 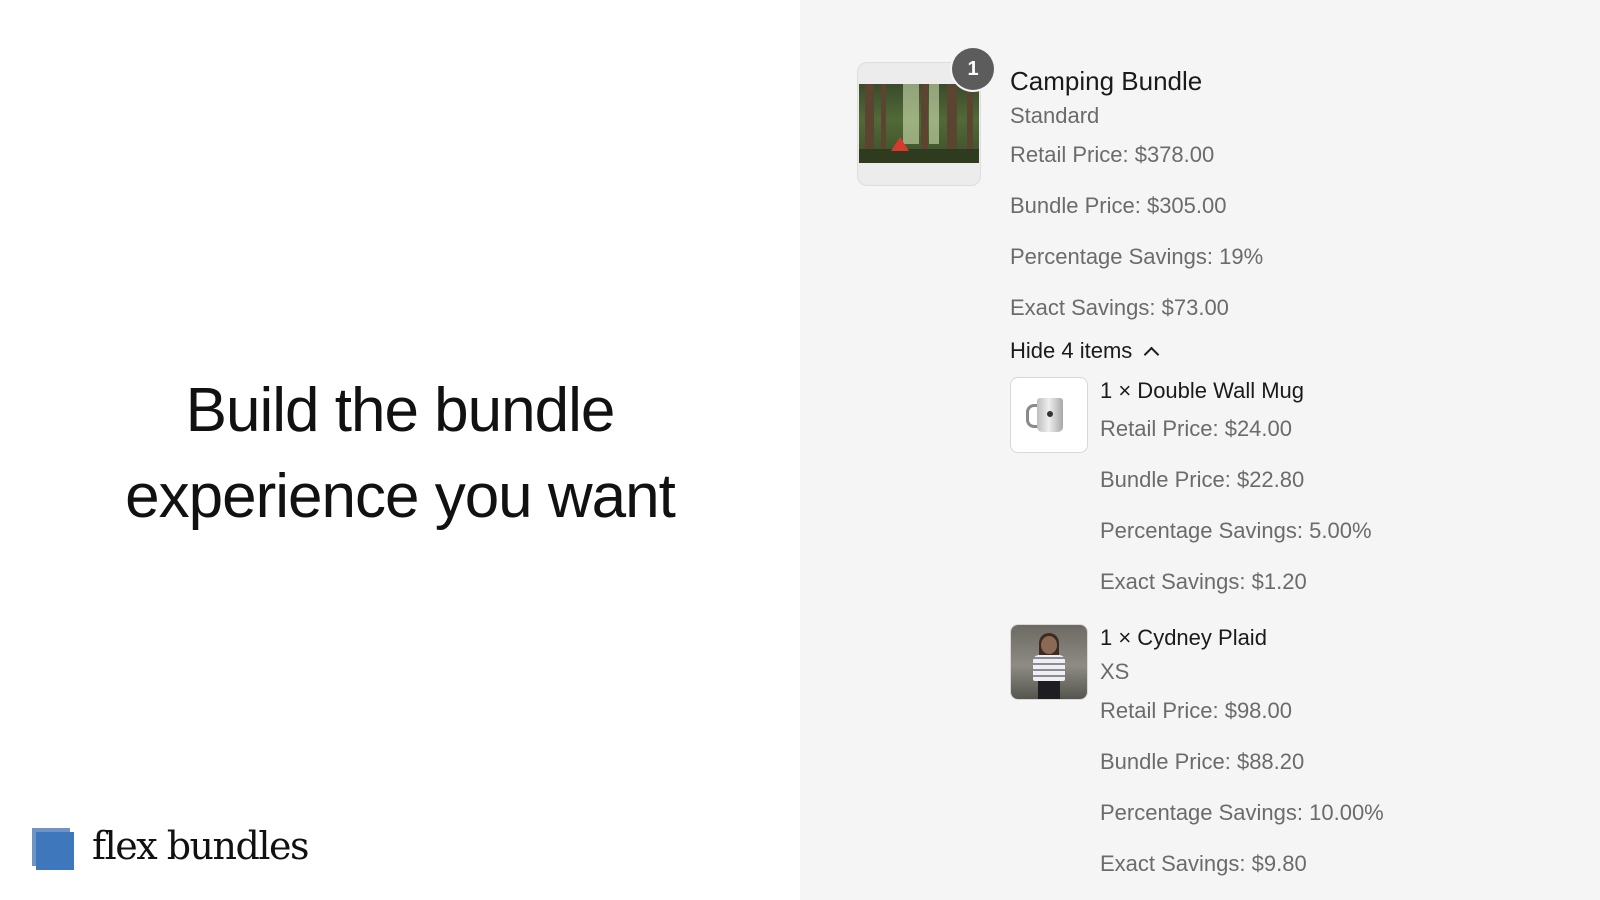 What do you see at coordinates (1137, 256) in the screenshot?
I see `bundle-percentage-savings: Percentage Savings: 19%` at bounding box center [1137, 256].